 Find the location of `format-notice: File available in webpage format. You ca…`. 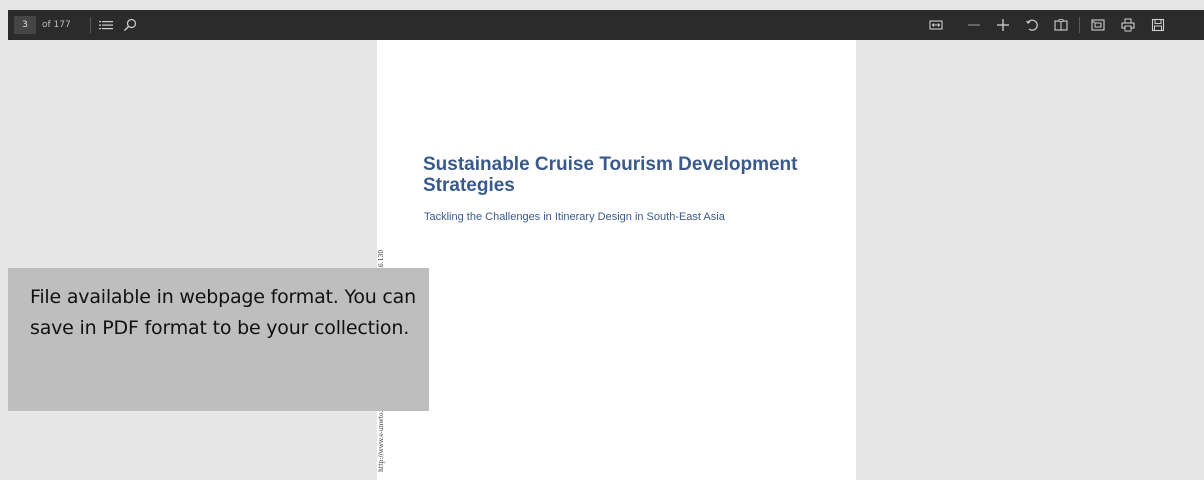

format-notice: File available in webpage format. You ca… is located at coordinates (218, 339).